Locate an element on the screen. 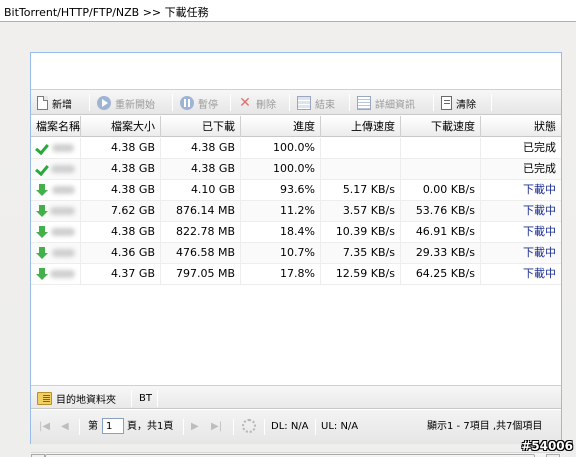 The width and height of the screenshot is (576, 457). download-speed-cell: 0.00 KB/s is located at coordinates (441, 190).